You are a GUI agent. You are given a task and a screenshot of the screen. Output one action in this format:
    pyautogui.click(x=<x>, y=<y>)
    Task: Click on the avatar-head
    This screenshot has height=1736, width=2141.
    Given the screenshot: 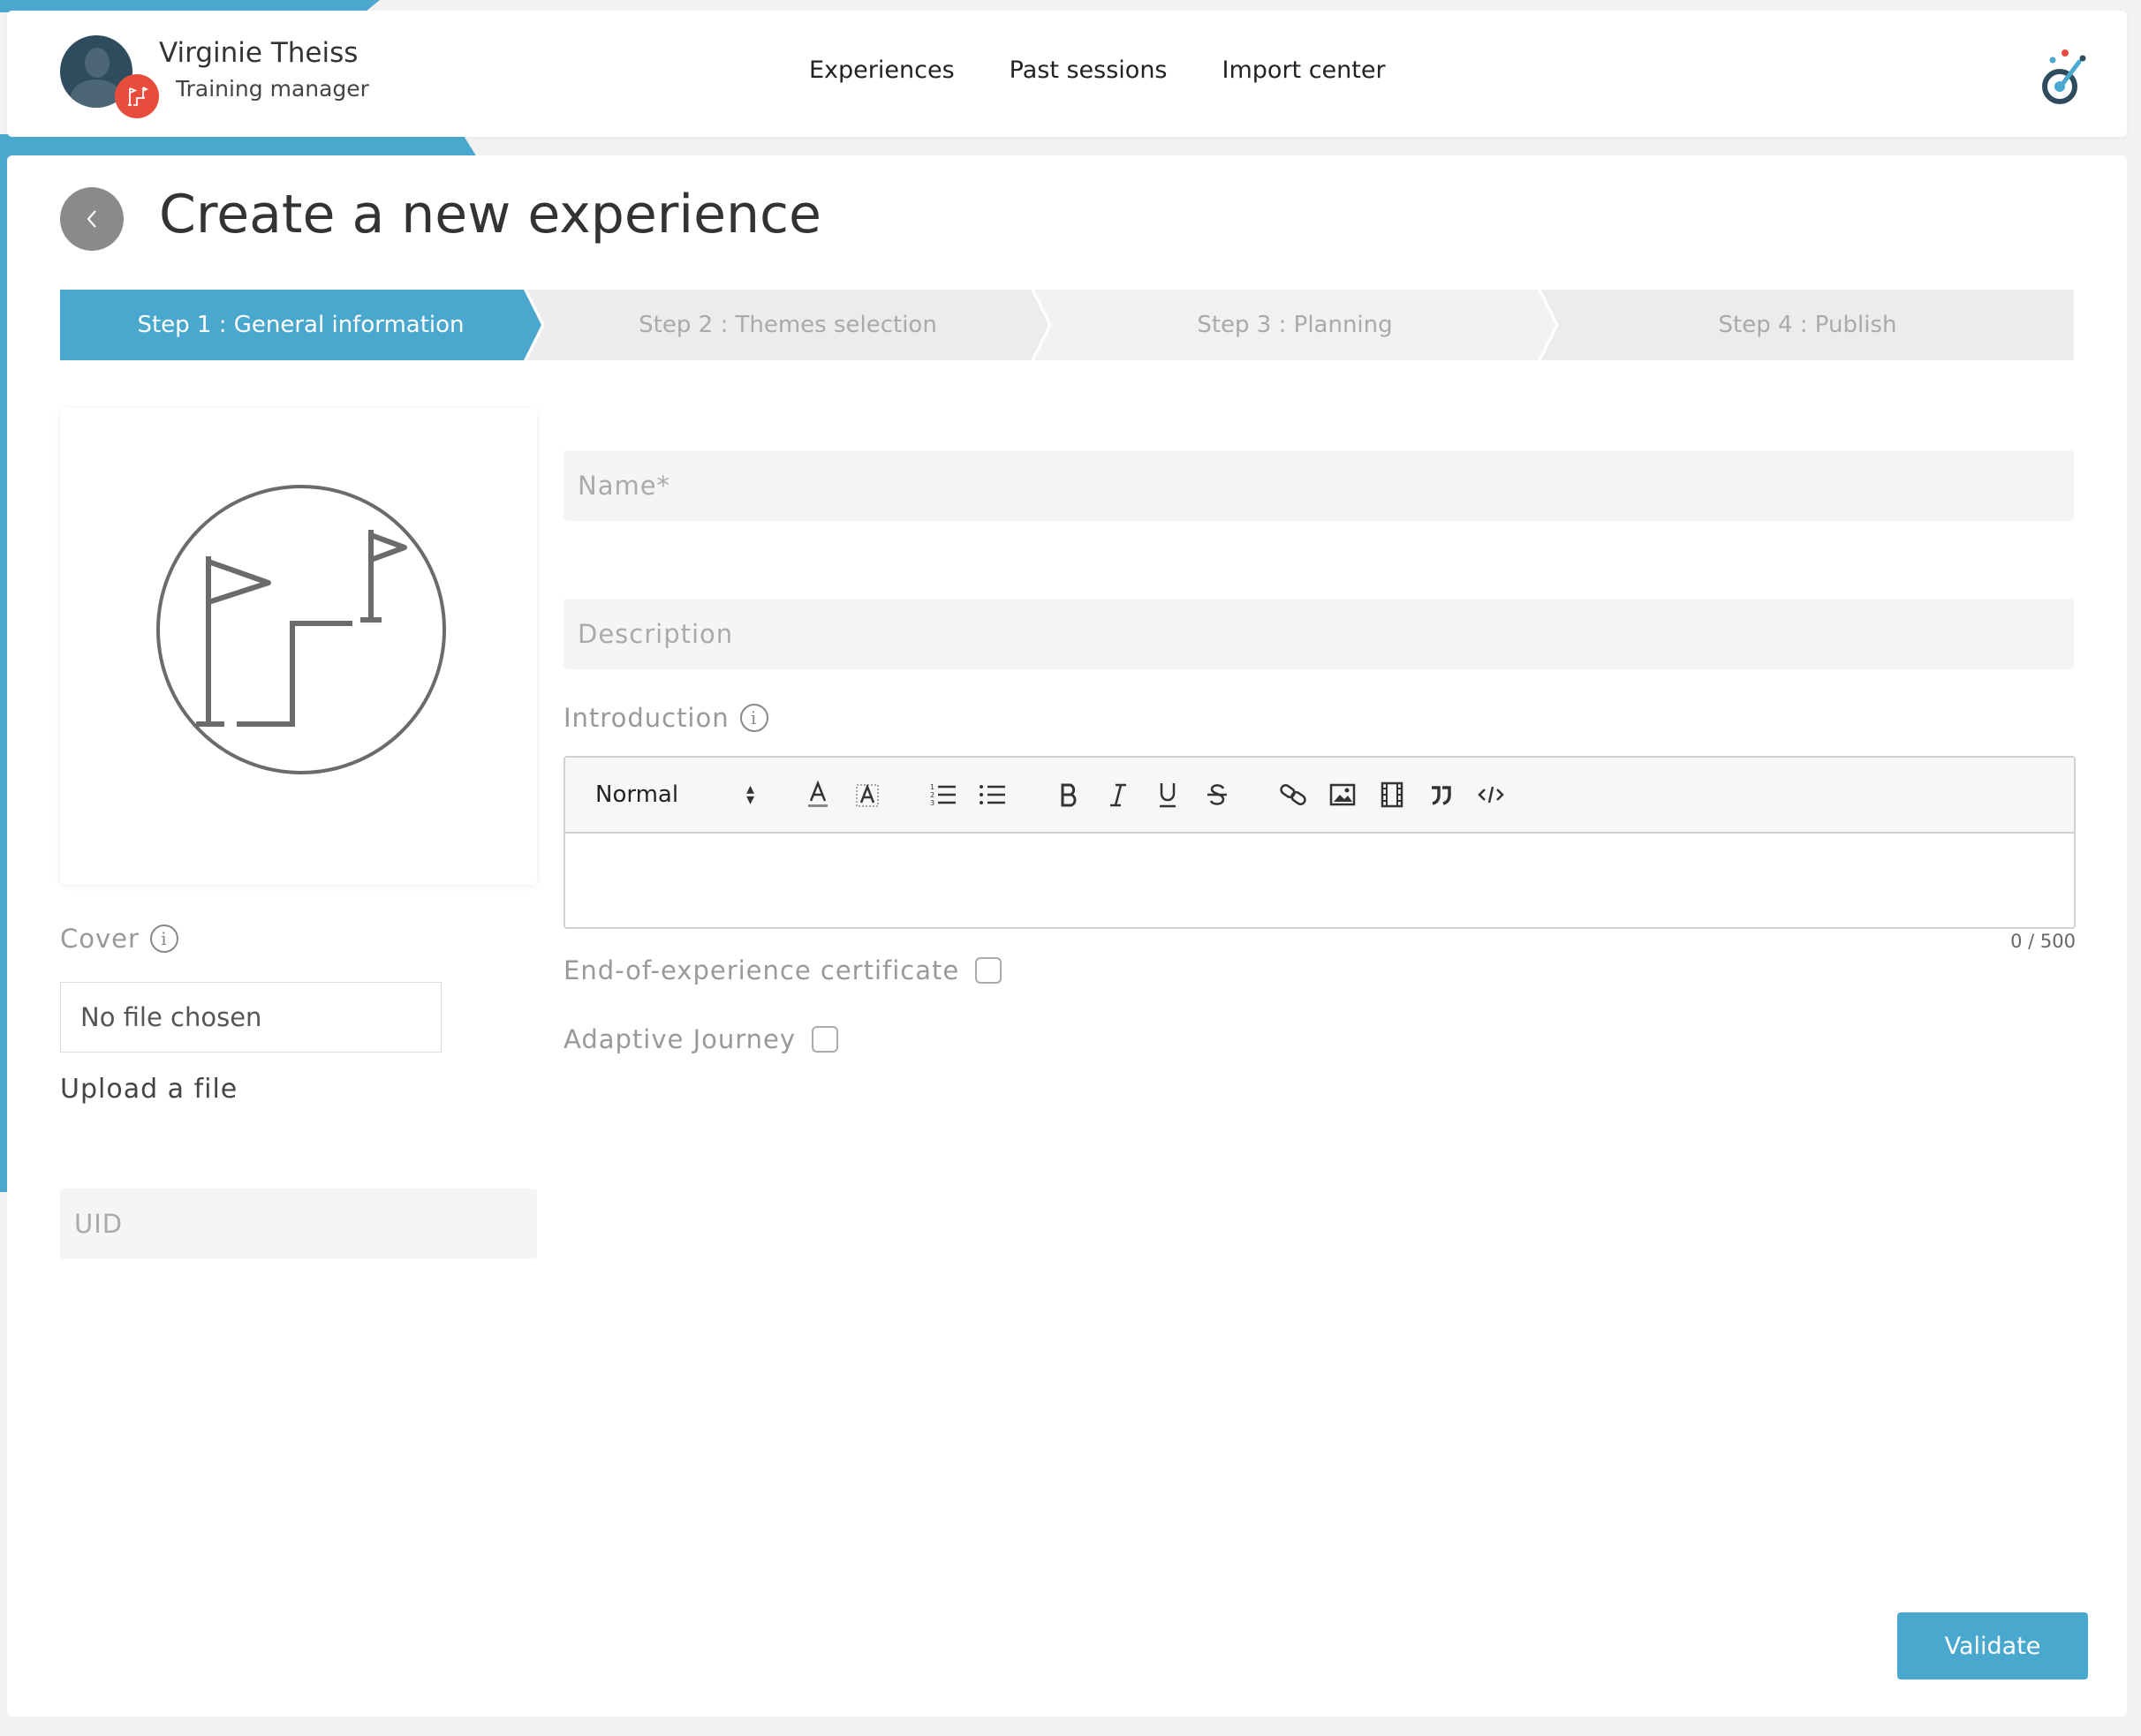 What is the action you would take?
    pyautogui.click(x=97, y=63)
    